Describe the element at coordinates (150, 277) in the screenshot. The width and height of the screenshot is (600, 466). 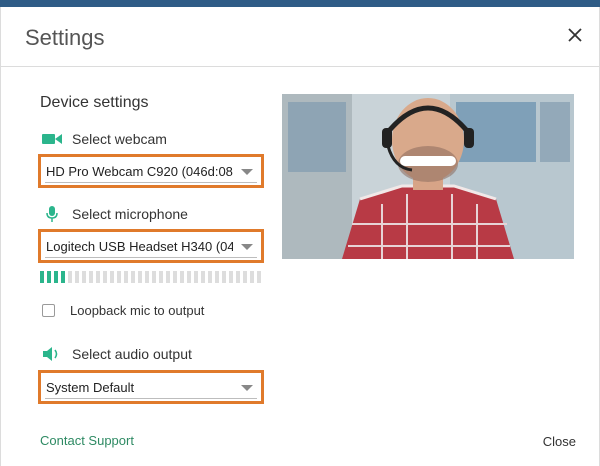
I see `mic-level-meter` at that location.